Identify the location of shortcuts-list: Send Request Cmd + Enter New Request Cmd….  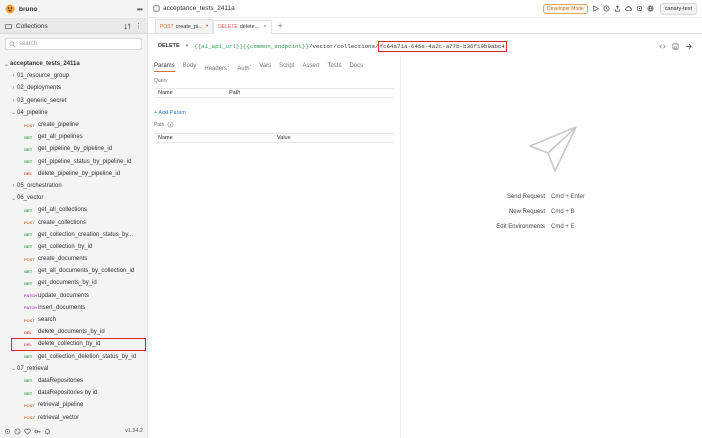
(550, 211).